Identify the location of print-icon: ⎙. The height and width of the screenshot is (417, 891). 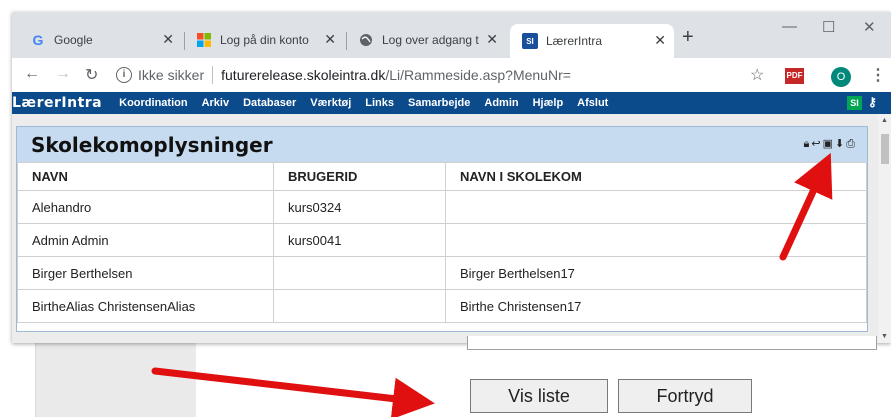
(851, 144).